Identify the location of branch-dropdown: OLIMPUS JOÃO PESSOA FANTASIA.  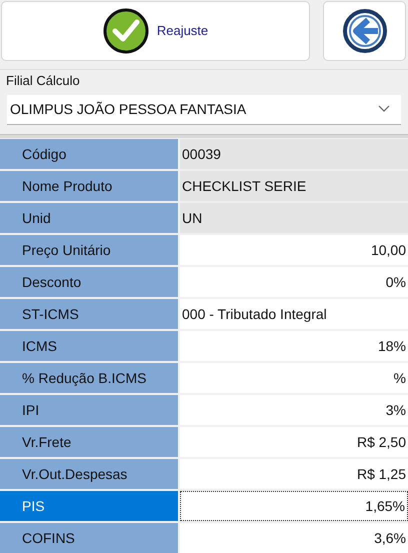
(204, 110).